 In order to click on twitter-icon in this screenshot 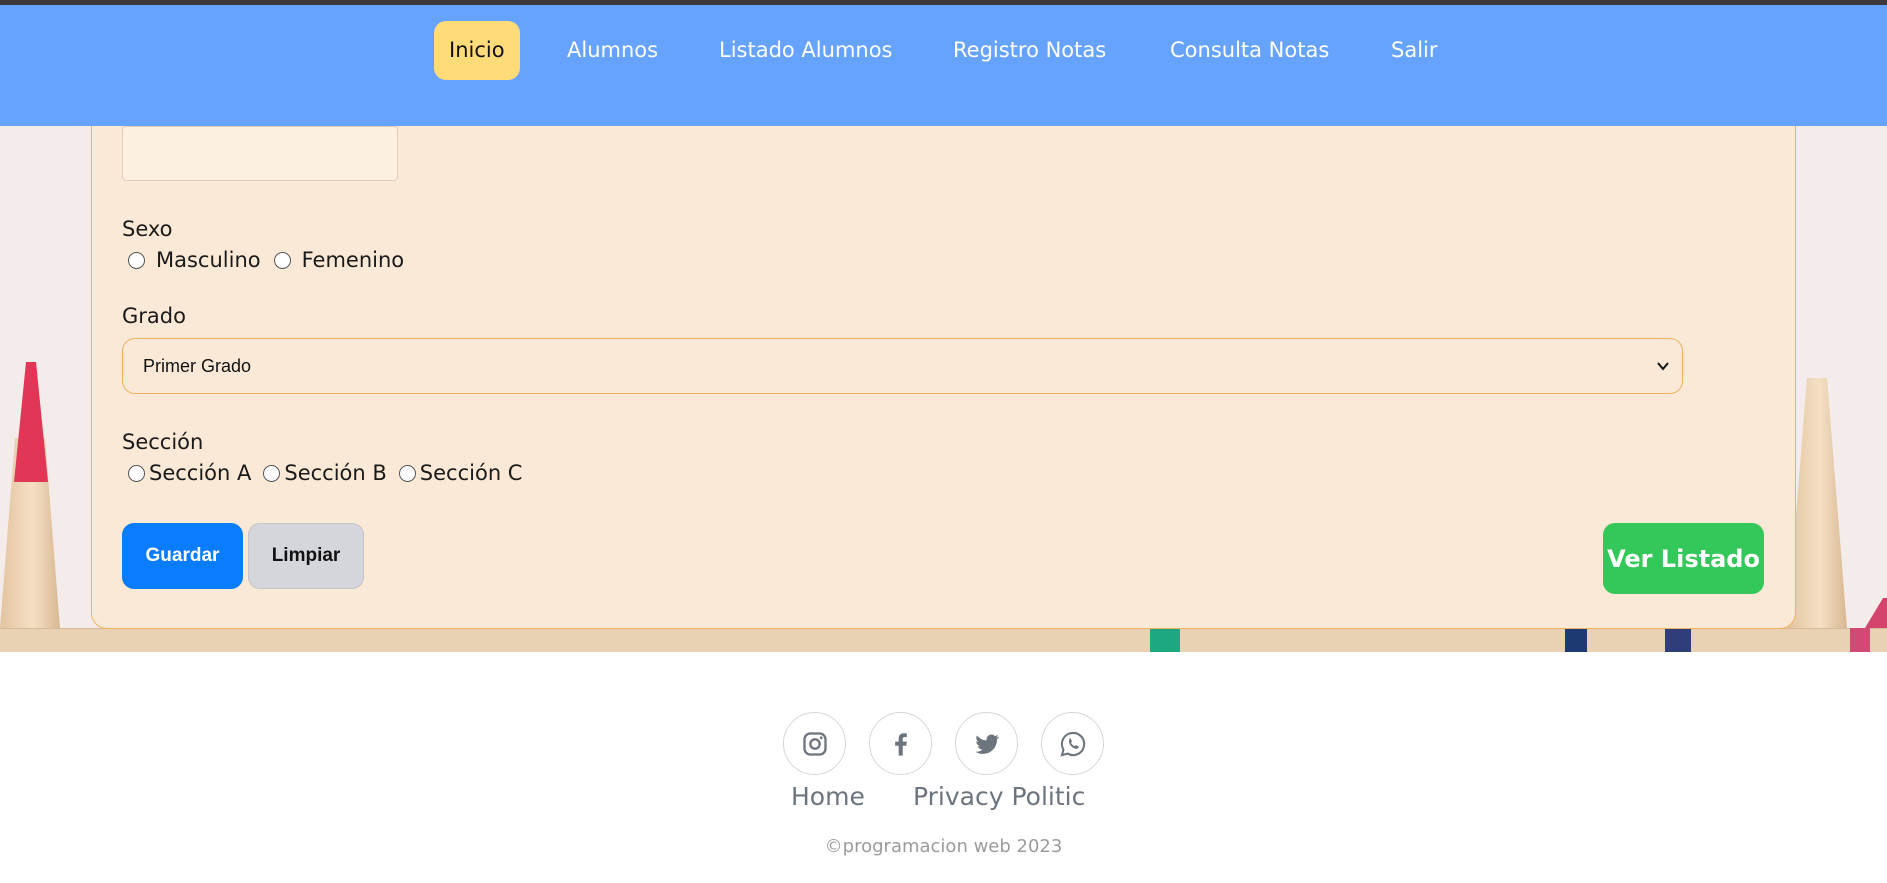, I will do `click(986, 744)`.